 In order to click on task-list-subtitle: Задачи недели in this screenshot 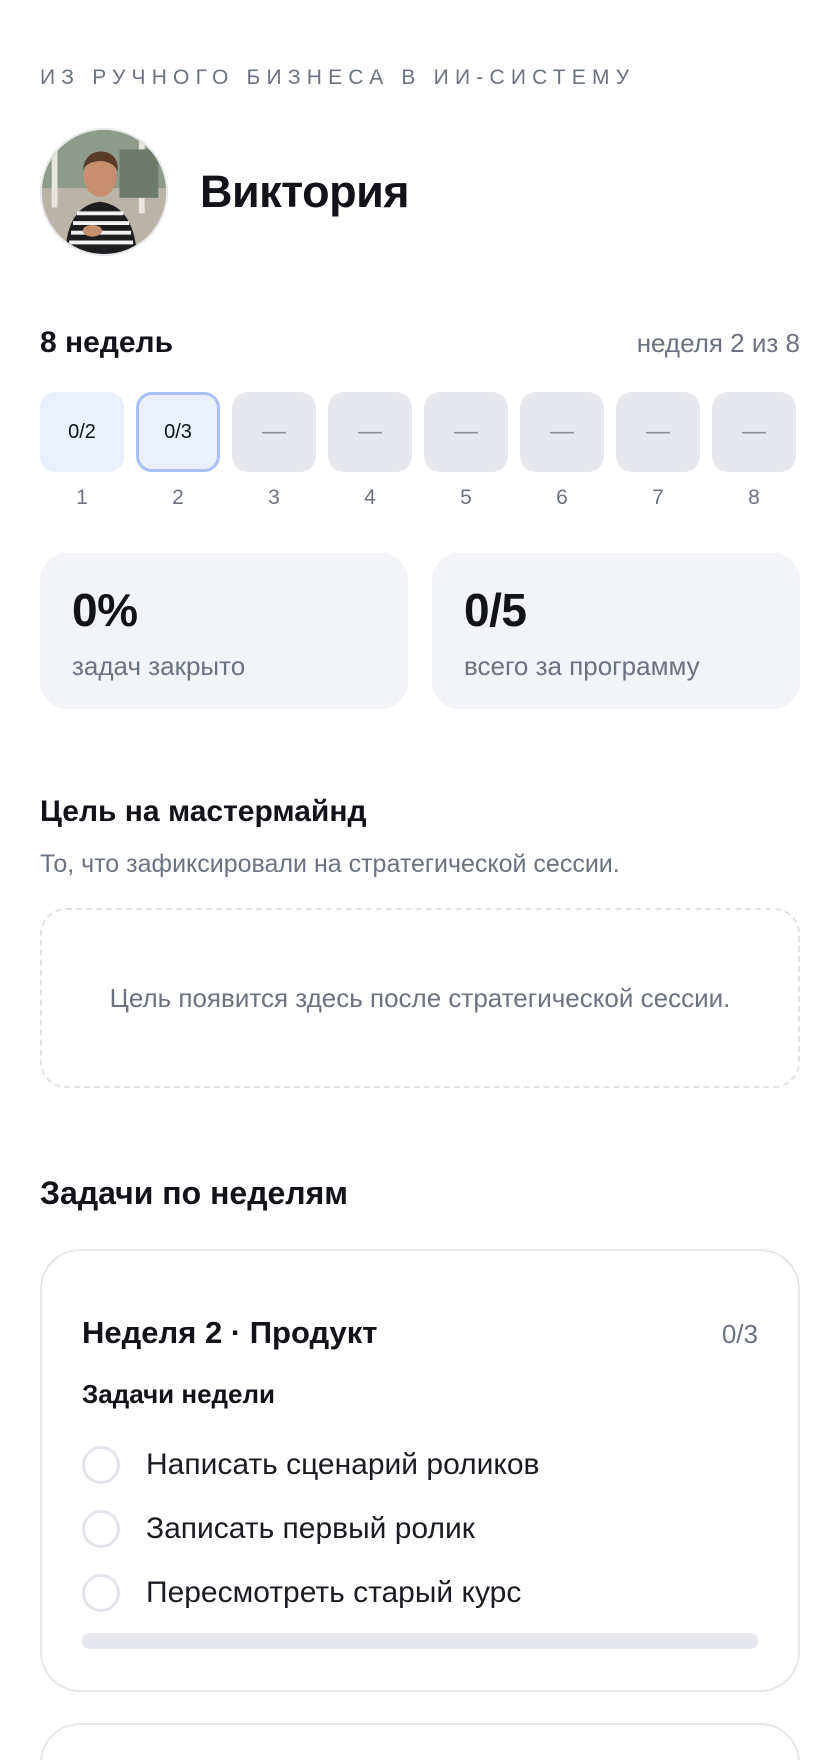, I will do `click(178, 1394)`.